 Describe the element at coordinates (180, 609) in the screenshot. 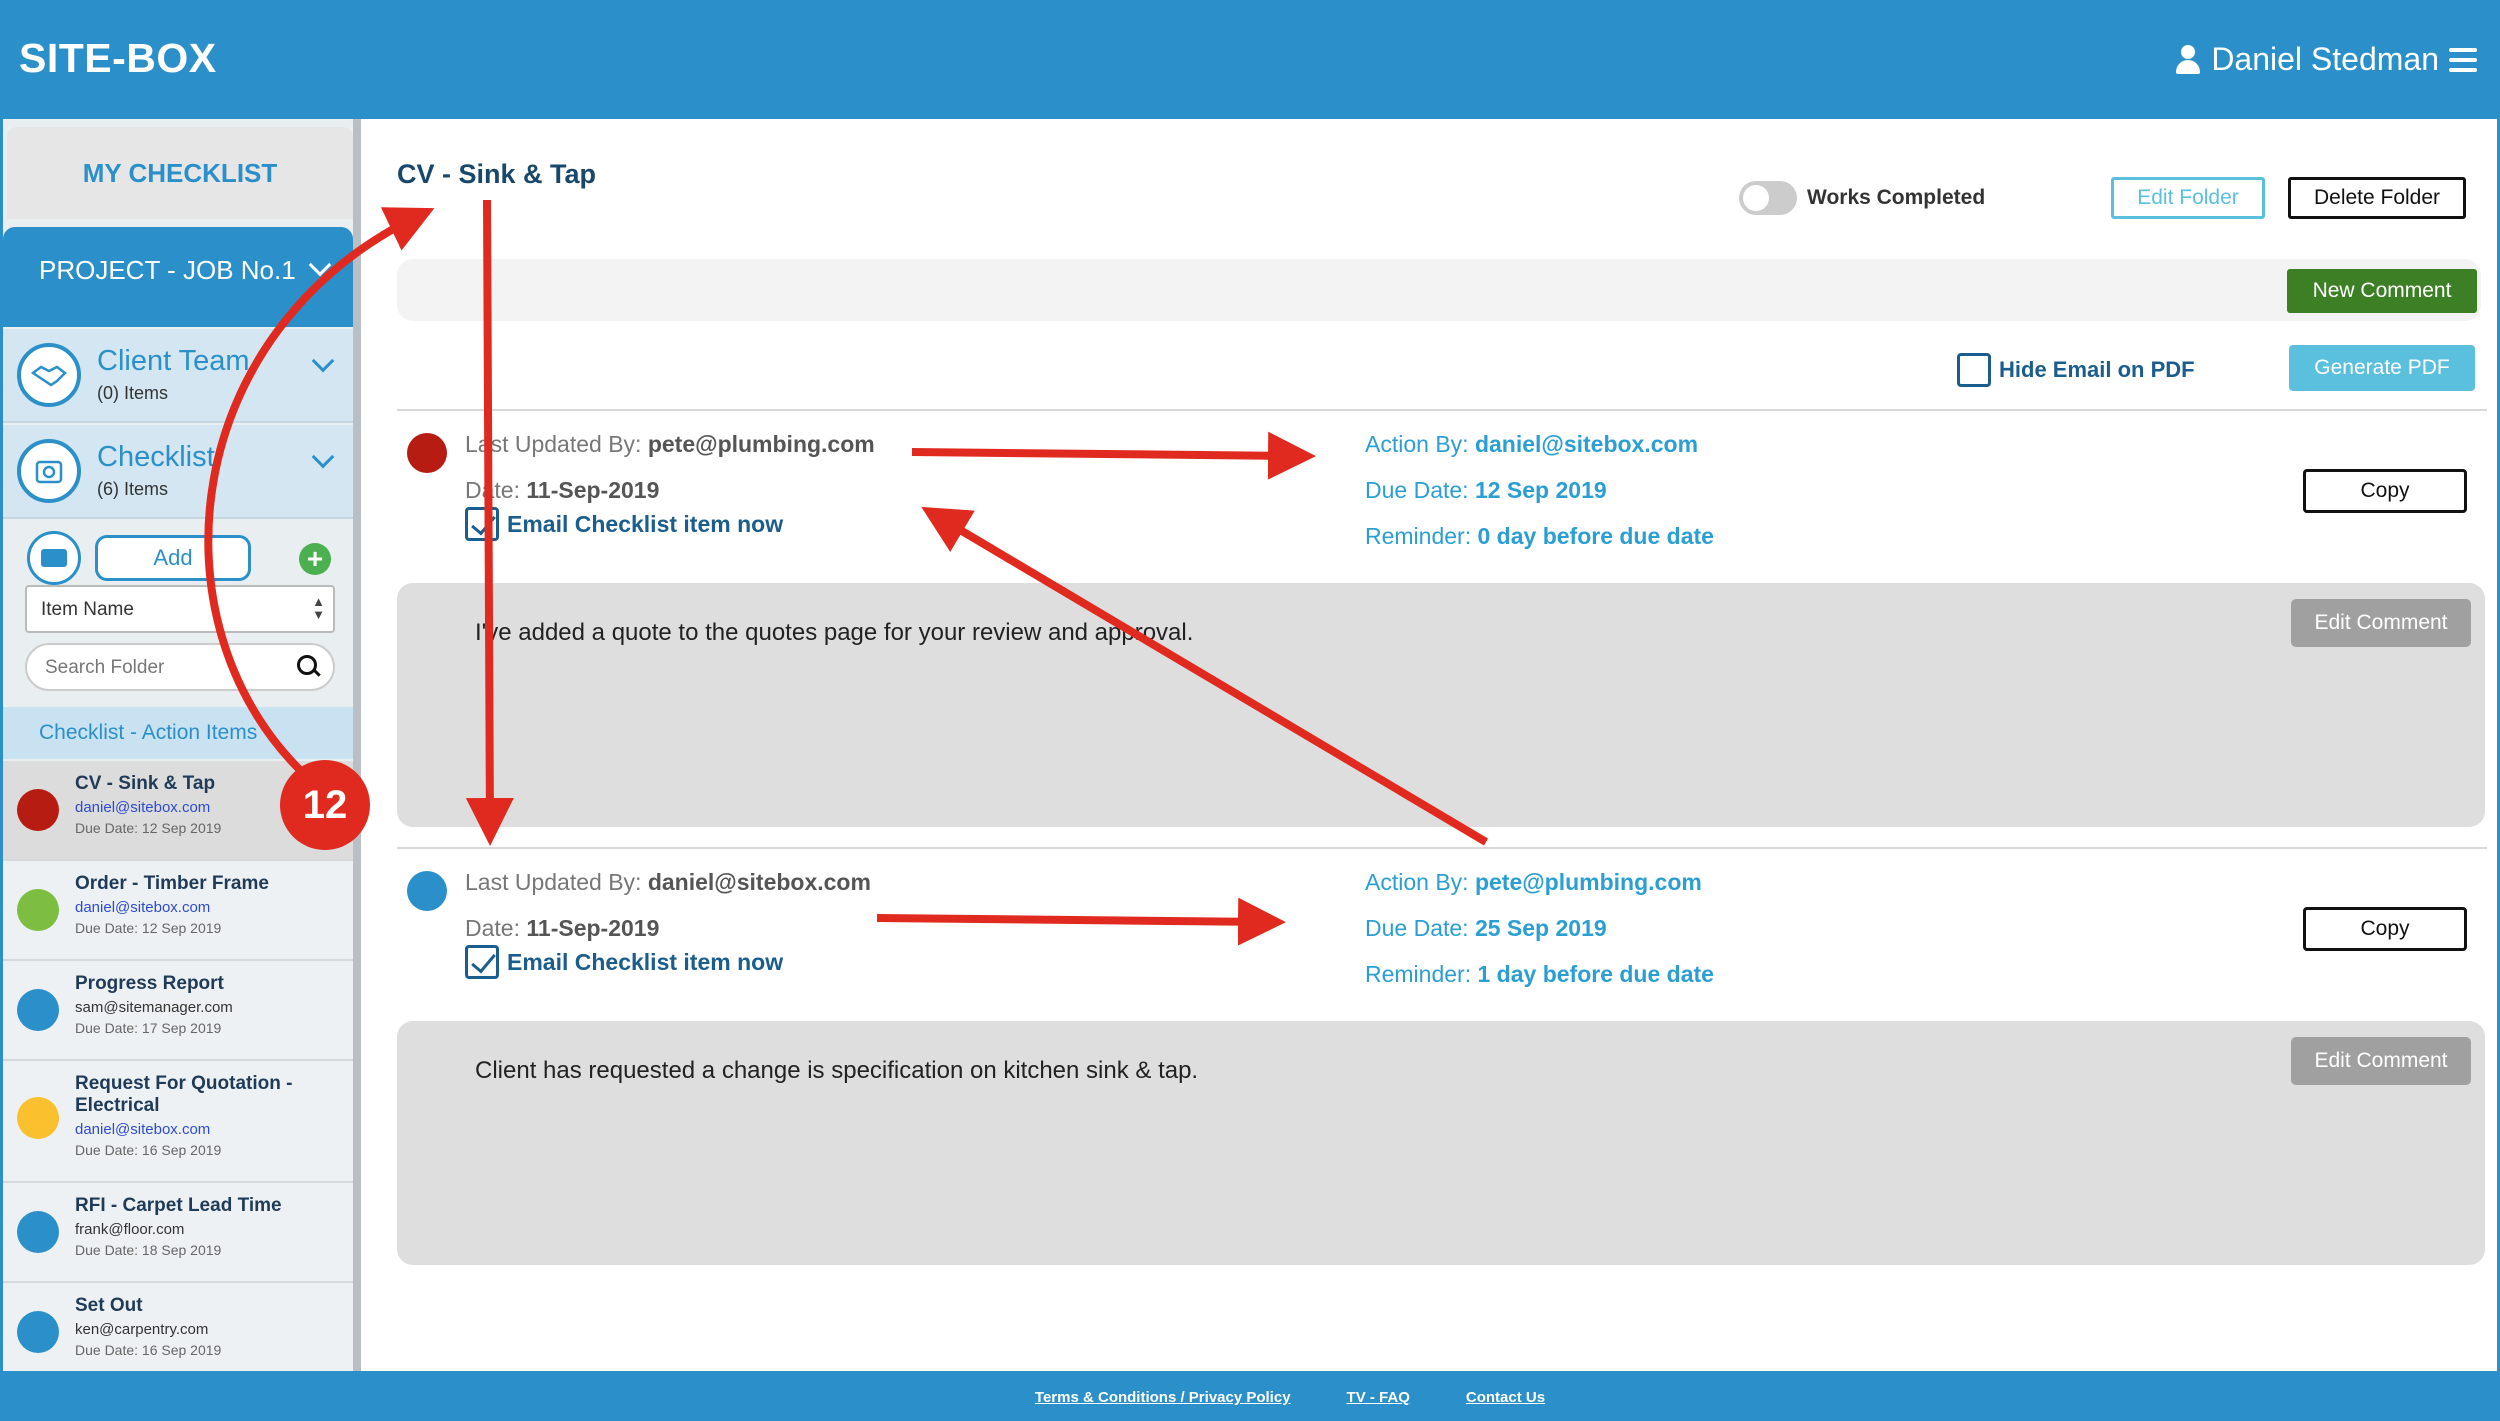

I see `sort-select: Item Name ▲ ▼` at that location.